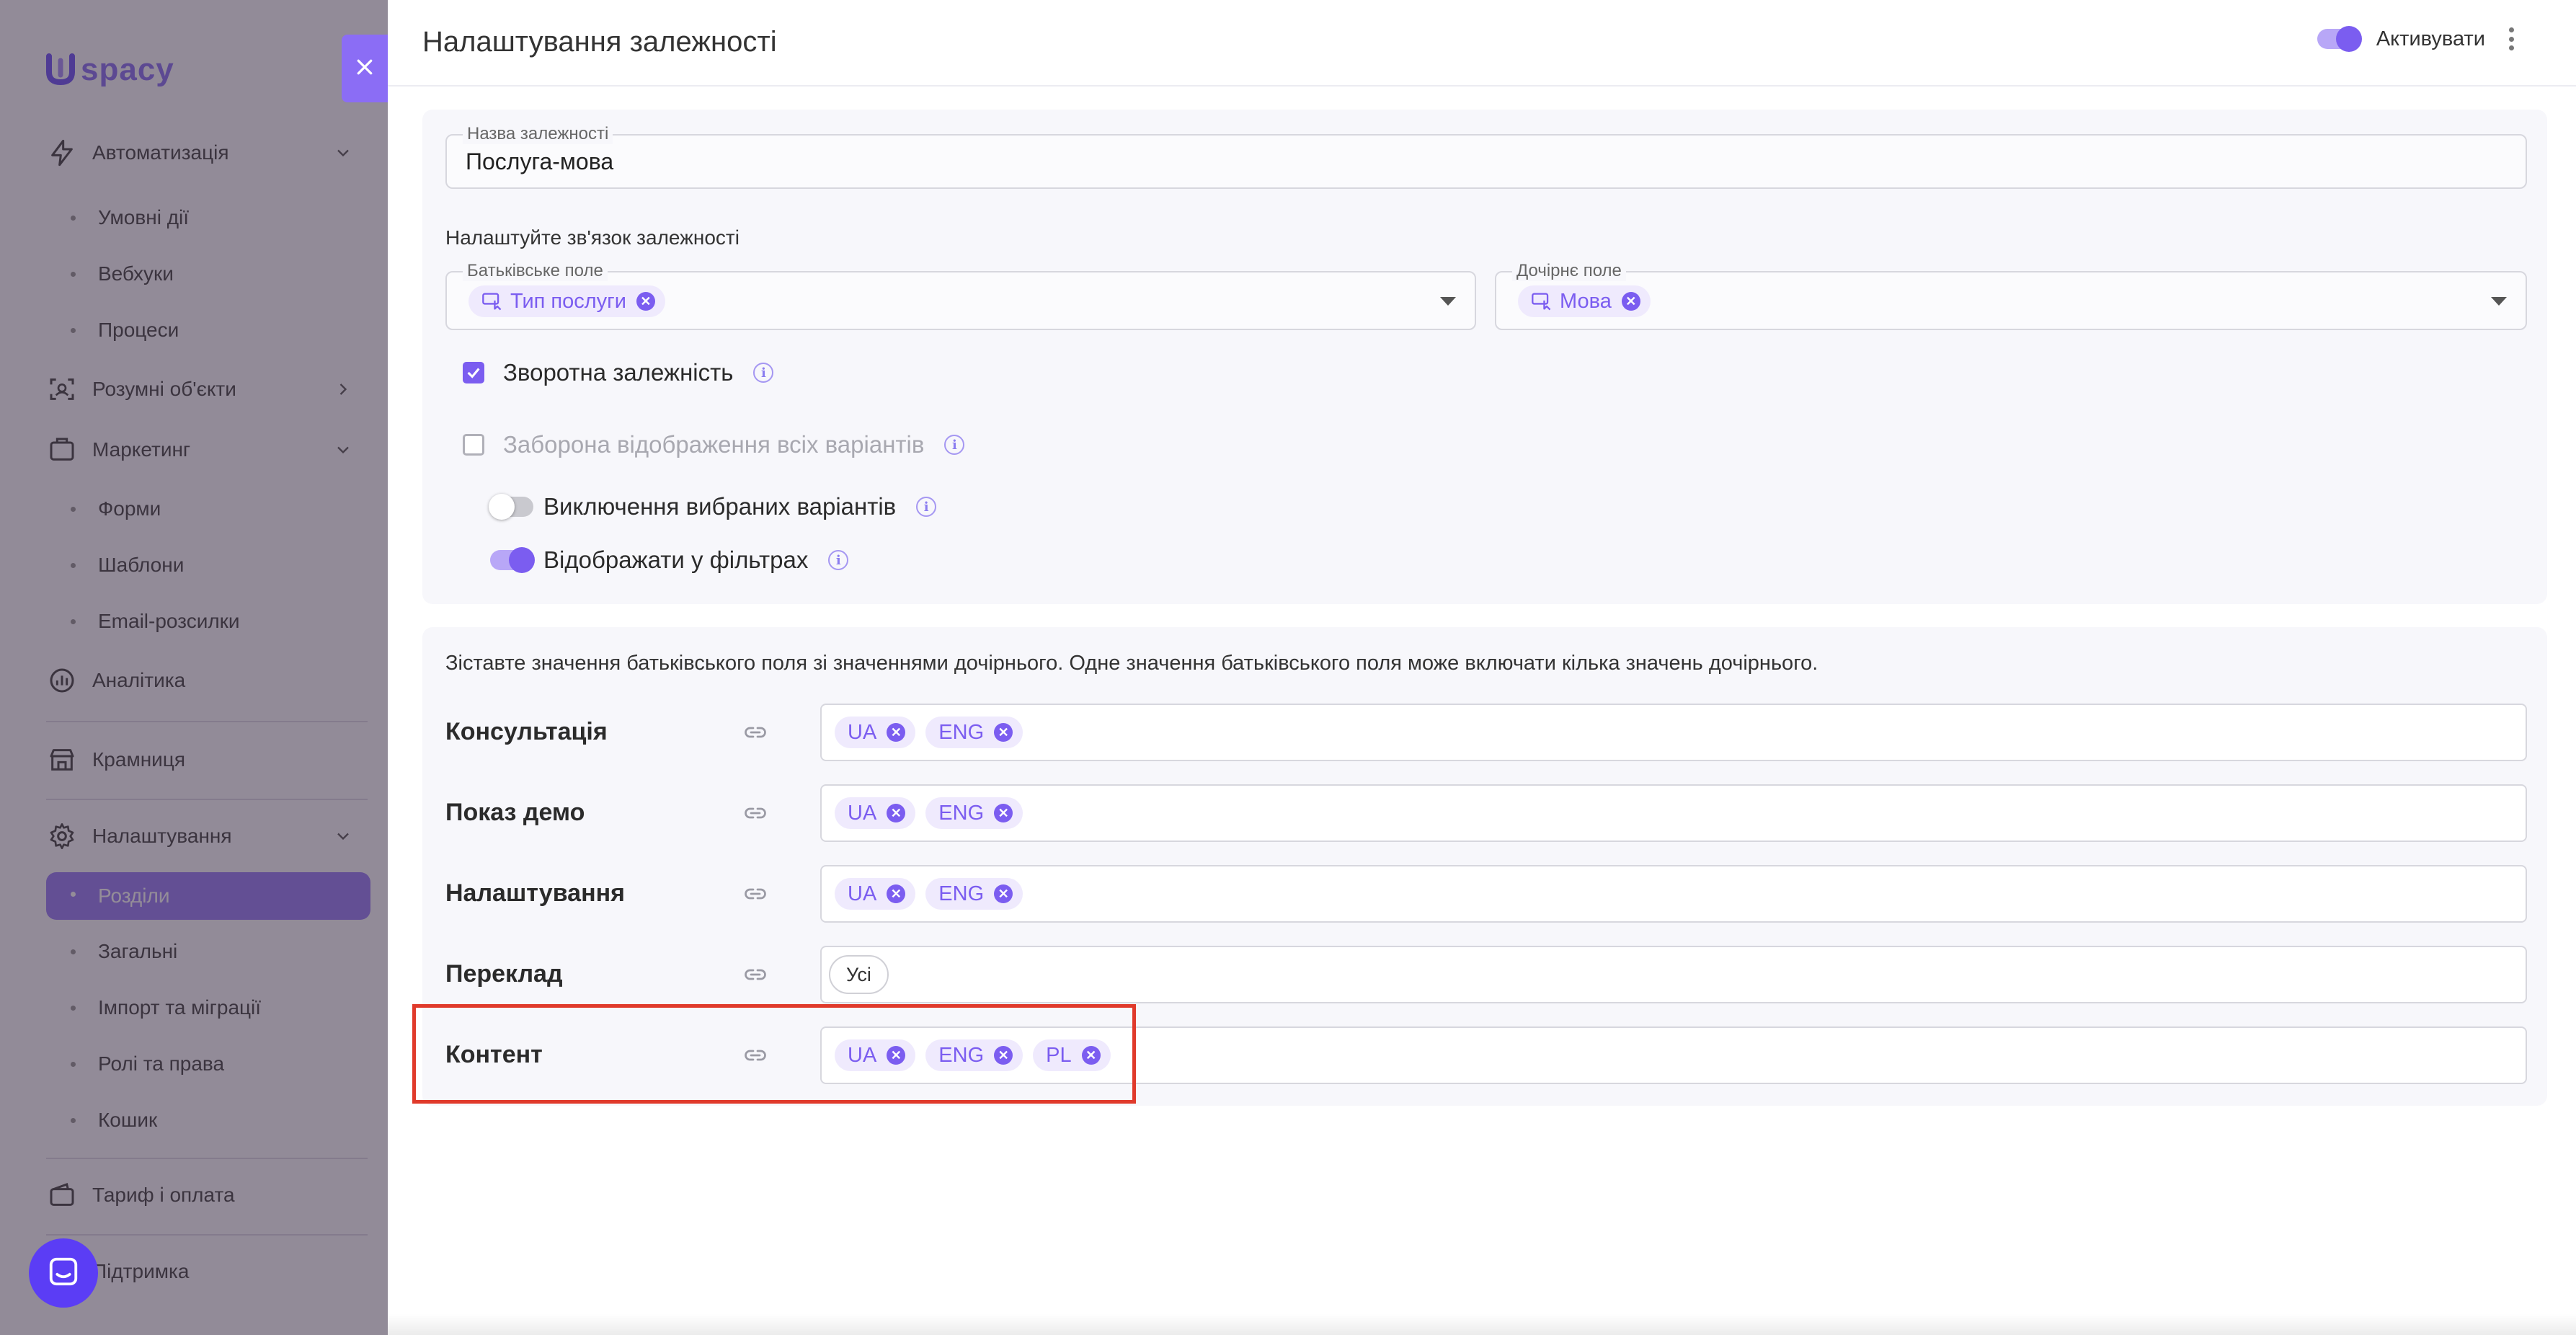  Describe the element at coordinates (473, 372) in the screenshot. I see `reverse-dependency-checkbox` at that location.